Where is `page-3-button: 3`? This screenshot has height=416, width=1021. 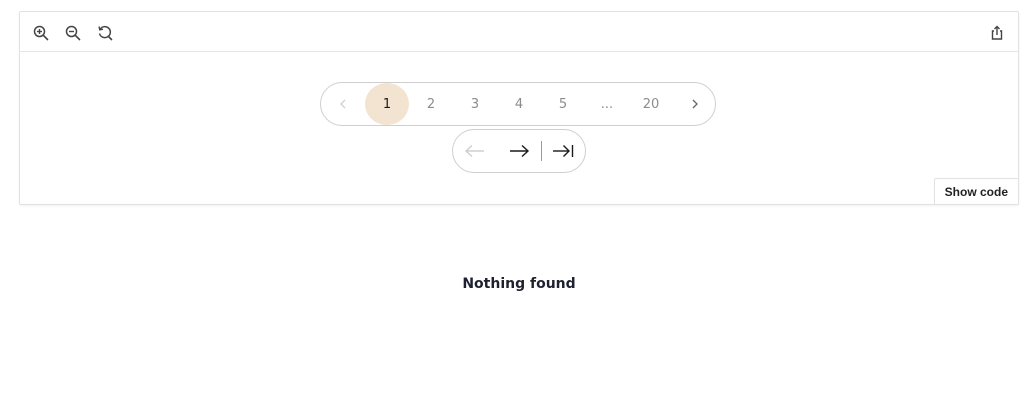 page-3-button: 3 is located at coordinates (475, 104).